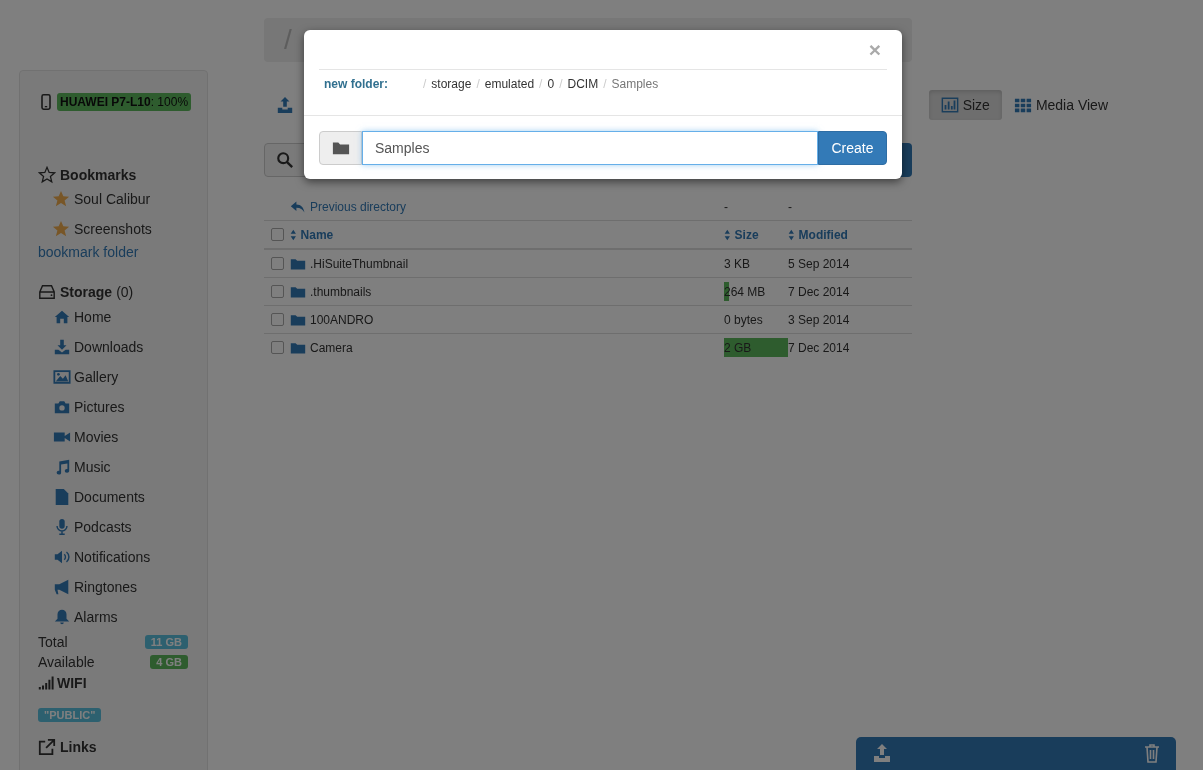 This screenshot has width=1203, height=770. Describe the element at coordinates (583, 84) in the screenshot. I see `path-segment: DCIM` at that location.